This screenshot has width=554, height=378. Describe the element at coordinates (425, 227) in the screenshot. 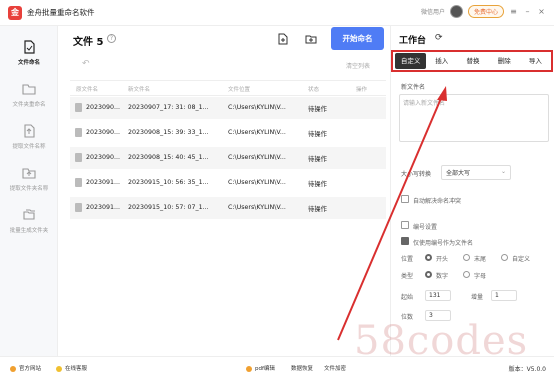

I see `numbering-label: 编号设置` at that location.